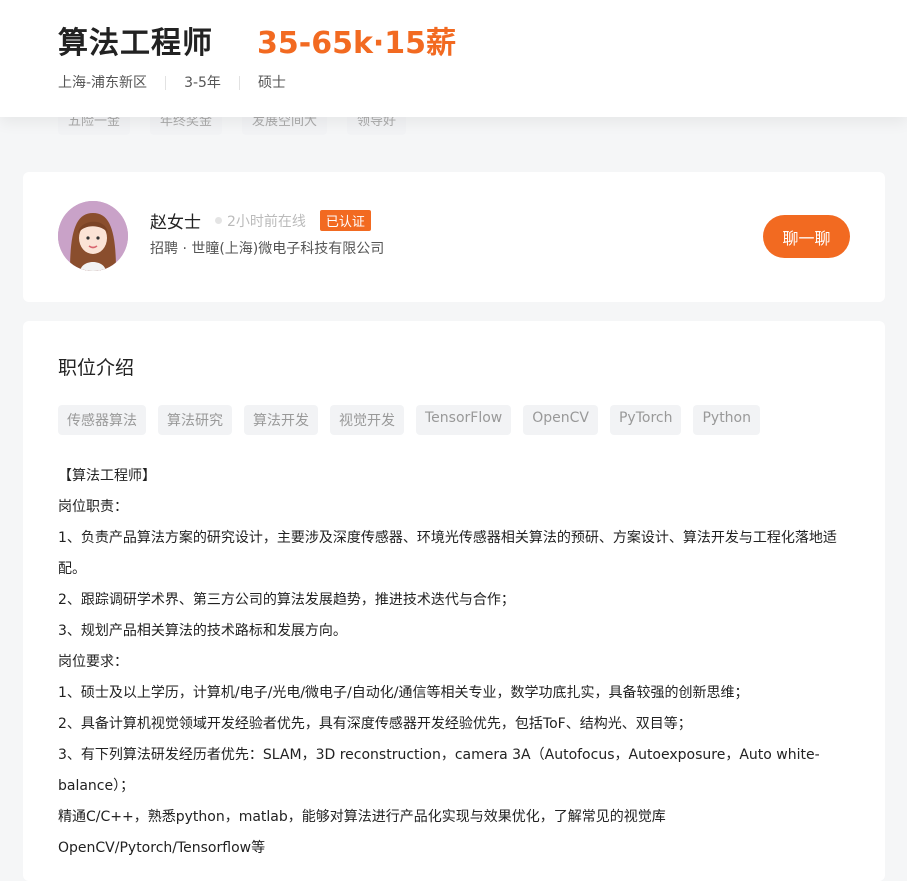  I want to click on recruiter-name-row: 赵女士 2小时前在线 已认证, so click(260, 220).